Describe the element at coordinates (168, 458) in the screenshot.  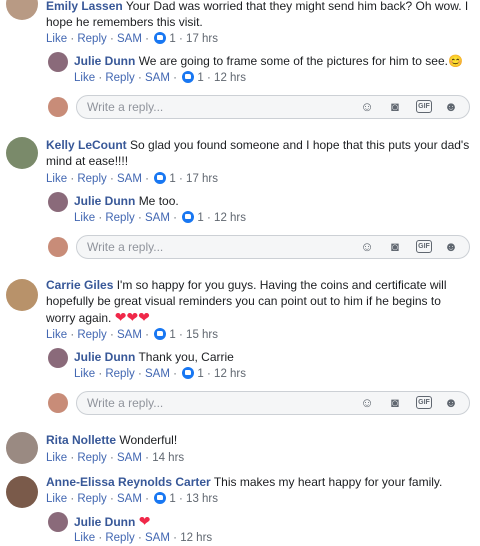
I see `timestamp: 14 hrs` at that location.